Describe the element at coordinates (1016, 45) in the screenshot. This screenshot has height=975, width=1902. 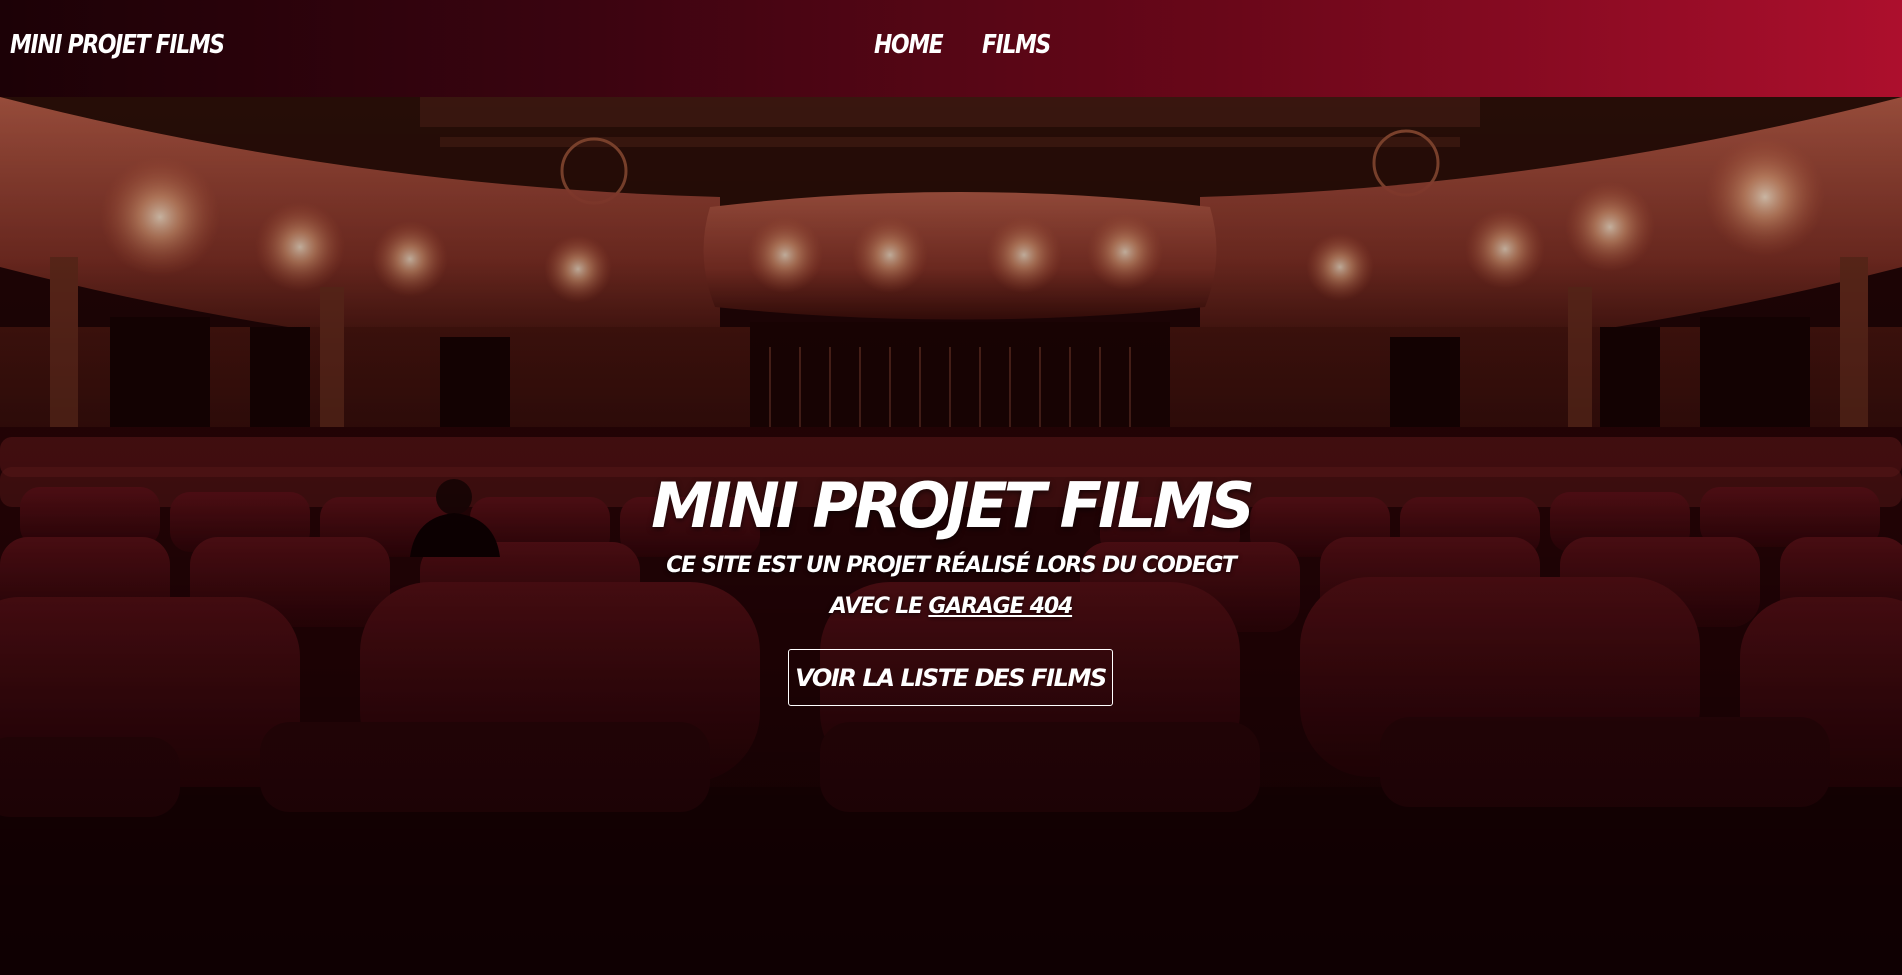
I see `nav-films: FILMS` at that location.